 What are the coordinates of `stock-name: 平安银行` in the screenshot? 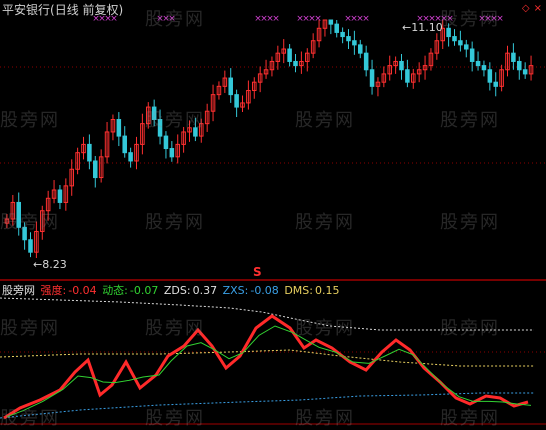 It's located at (26, 10).